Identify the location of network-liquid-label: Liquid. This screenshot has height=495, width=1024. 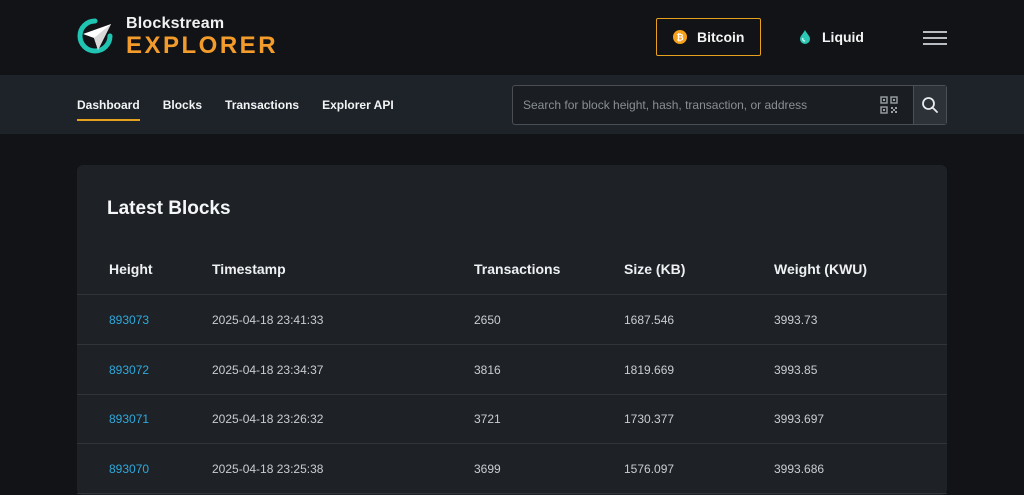
(843, 37).